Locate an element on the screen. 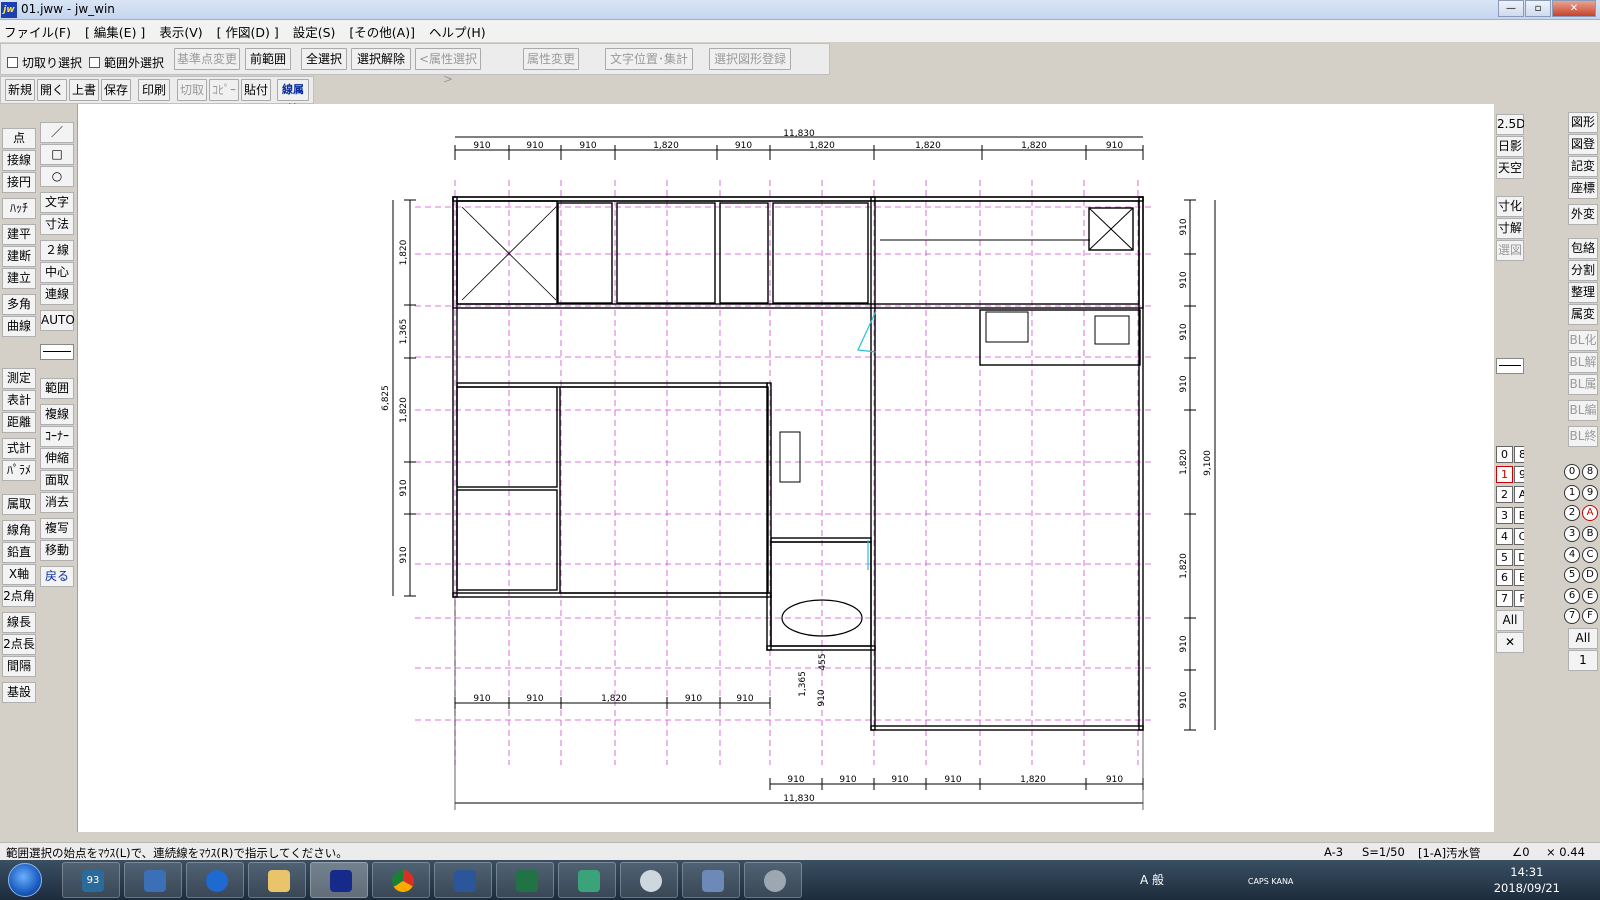  text-position-button: 文字位置･集計 is located at coordinates (649, 59).